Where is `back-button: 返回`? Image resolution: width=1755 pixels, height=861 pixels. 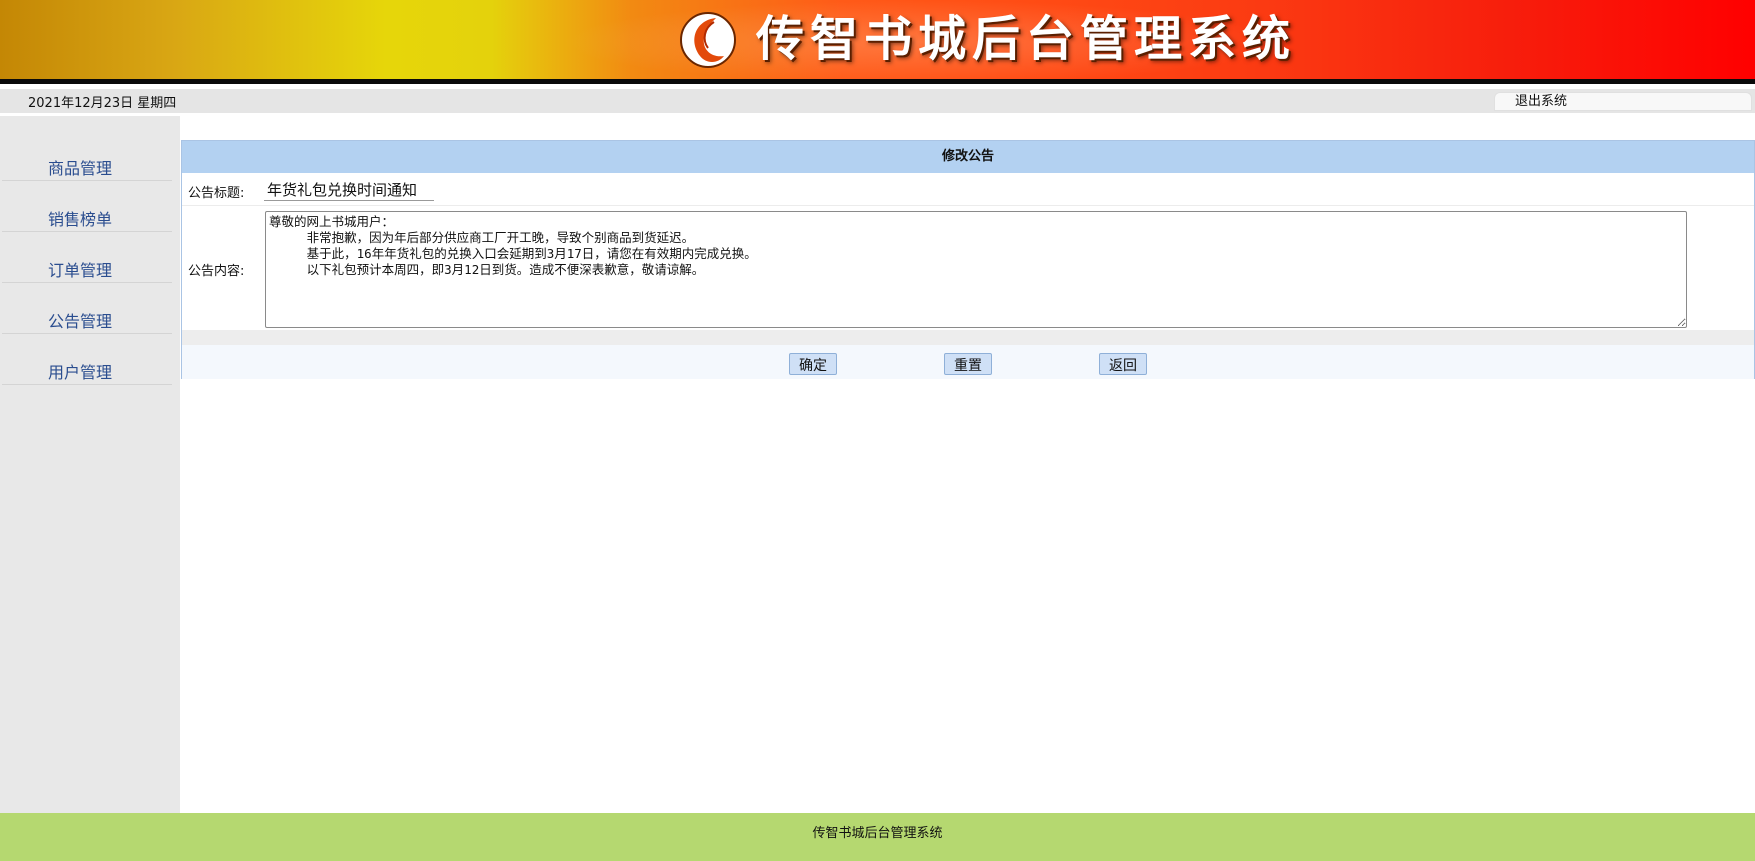 back-button: 返回 is located at coordinates (1123, 364).